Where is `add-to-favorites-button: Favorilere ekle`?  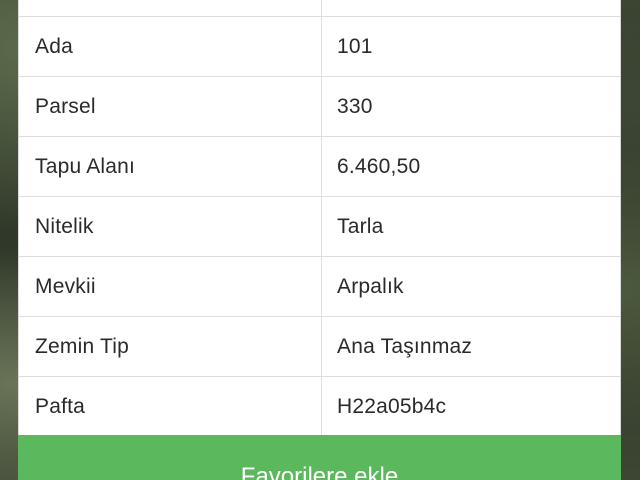
add-to-favorites-button: Favorilere ekle is located at coordinates (319, 457).